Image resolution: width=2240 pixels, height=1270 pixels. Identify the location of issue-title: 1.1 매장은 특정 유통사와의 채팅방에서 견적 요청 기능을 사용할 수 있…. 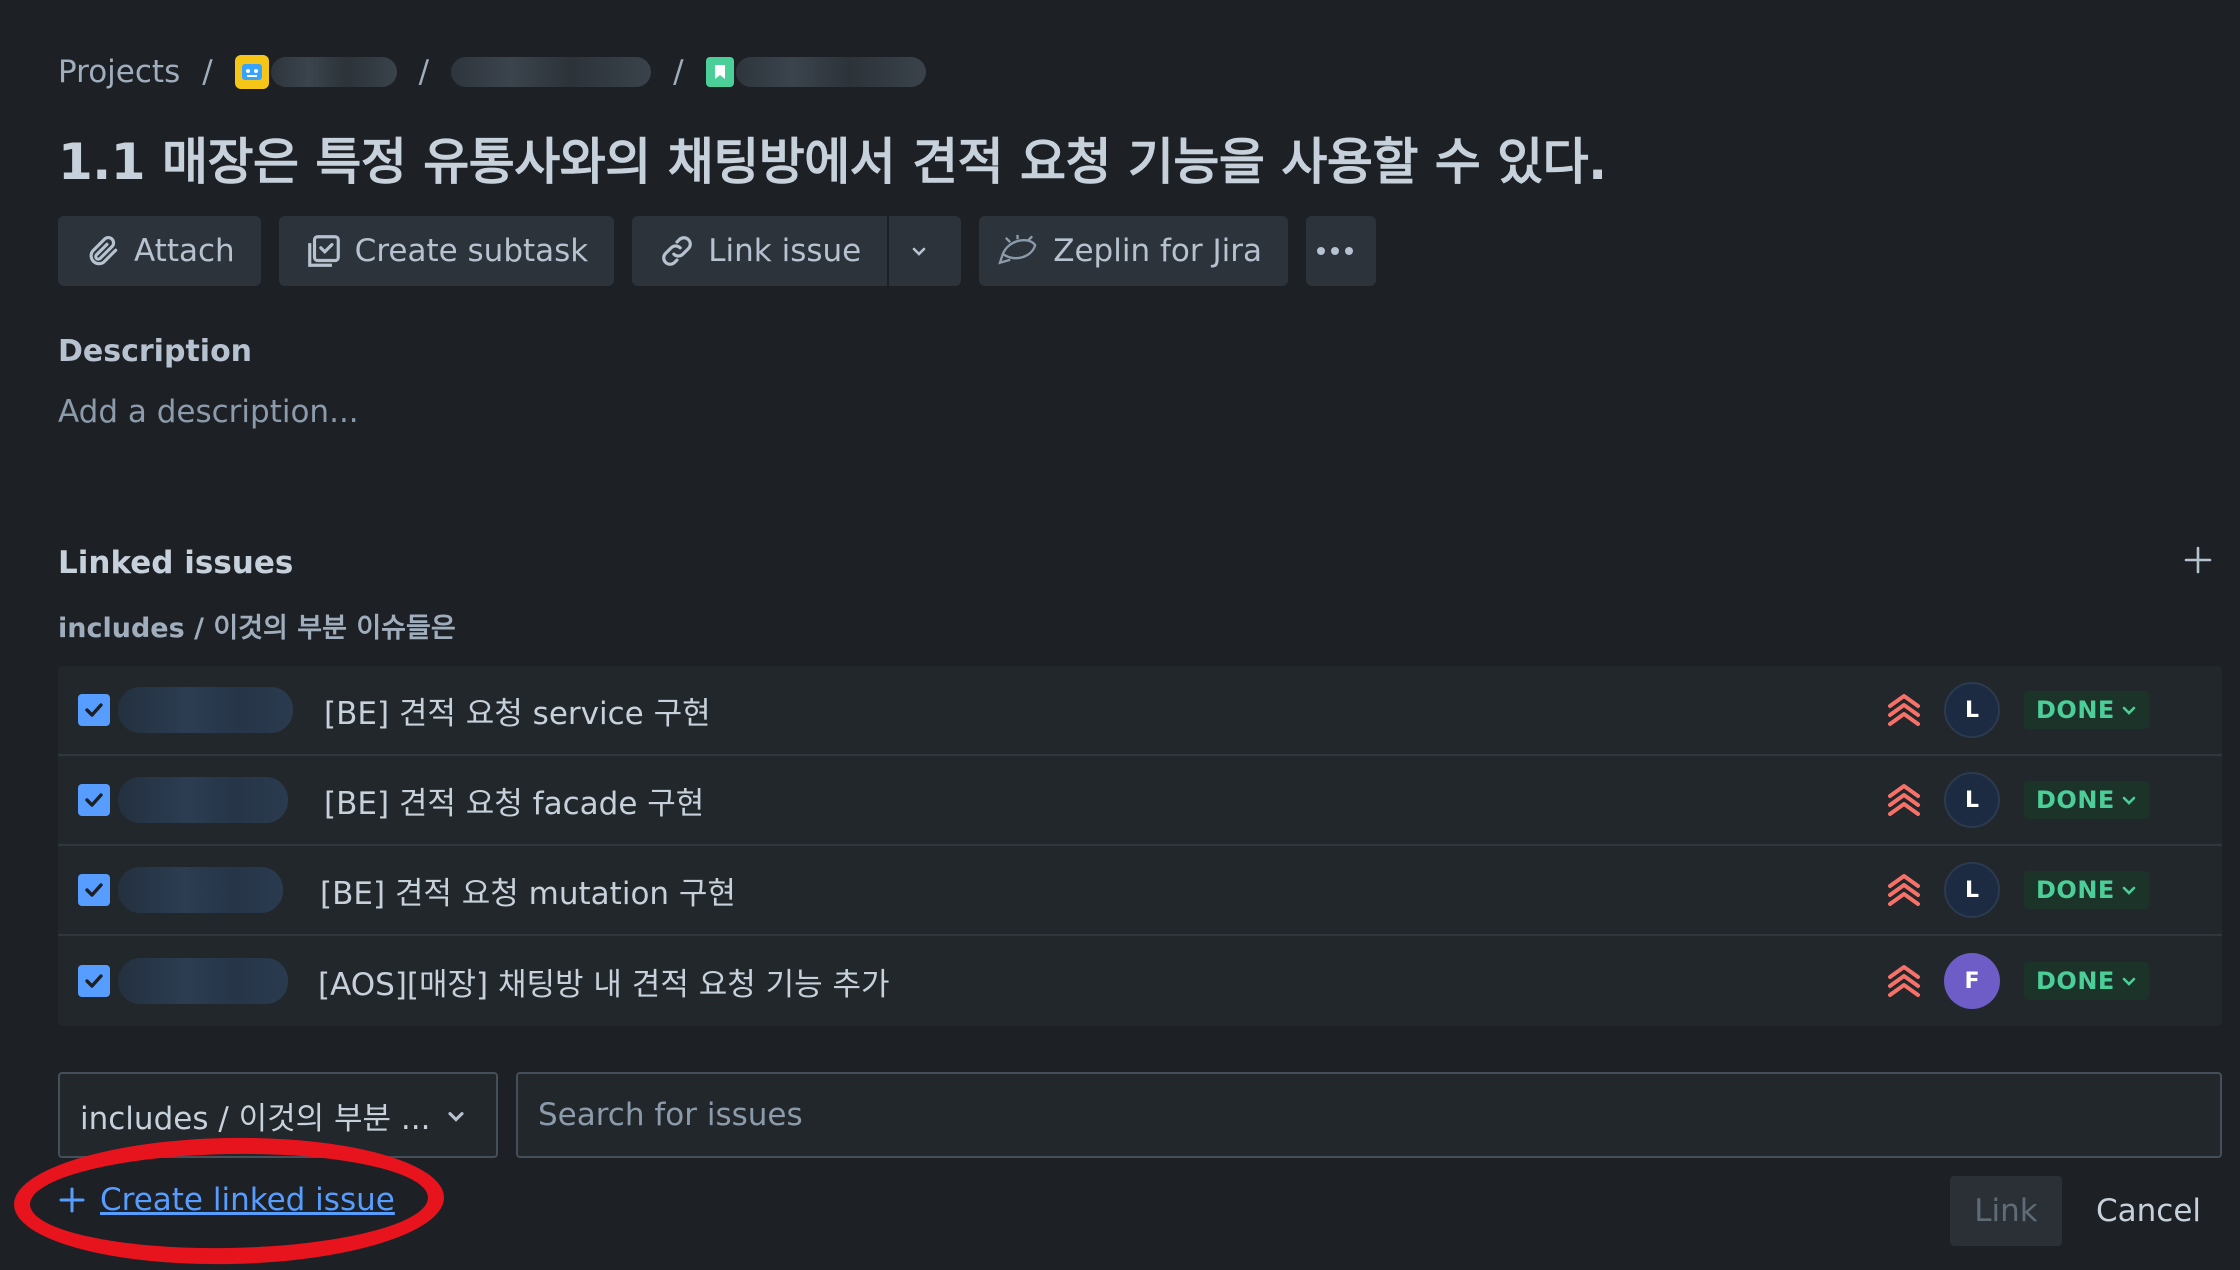
(832, 158).